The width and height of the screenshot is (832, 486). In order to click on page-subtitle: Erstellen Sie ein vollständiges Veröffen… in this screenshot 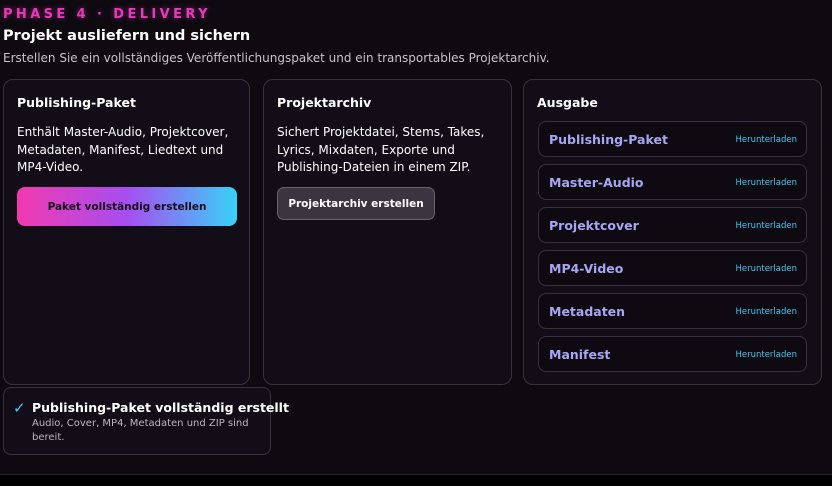, I will do `click(276, 58)`.